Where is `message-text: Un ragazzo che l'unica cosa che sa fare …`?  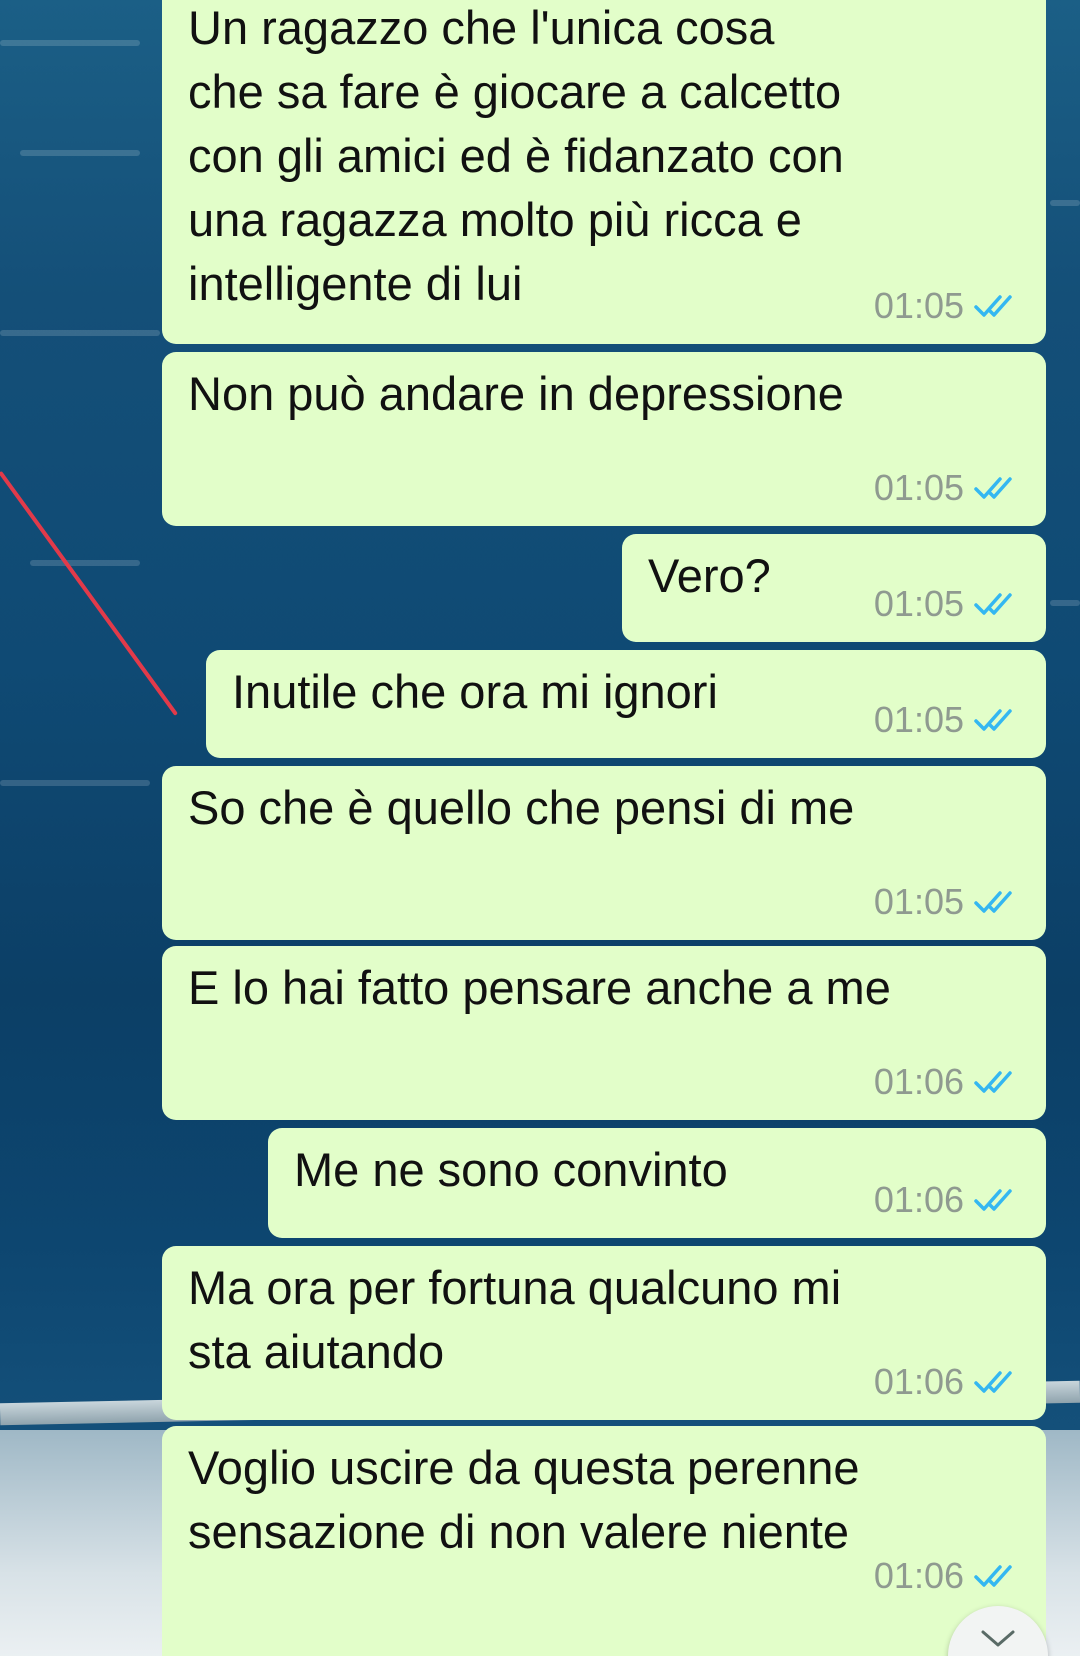
message-text: Un ragazzo che l'unica cosa che sa fare … is located at coordinates (516, 155).